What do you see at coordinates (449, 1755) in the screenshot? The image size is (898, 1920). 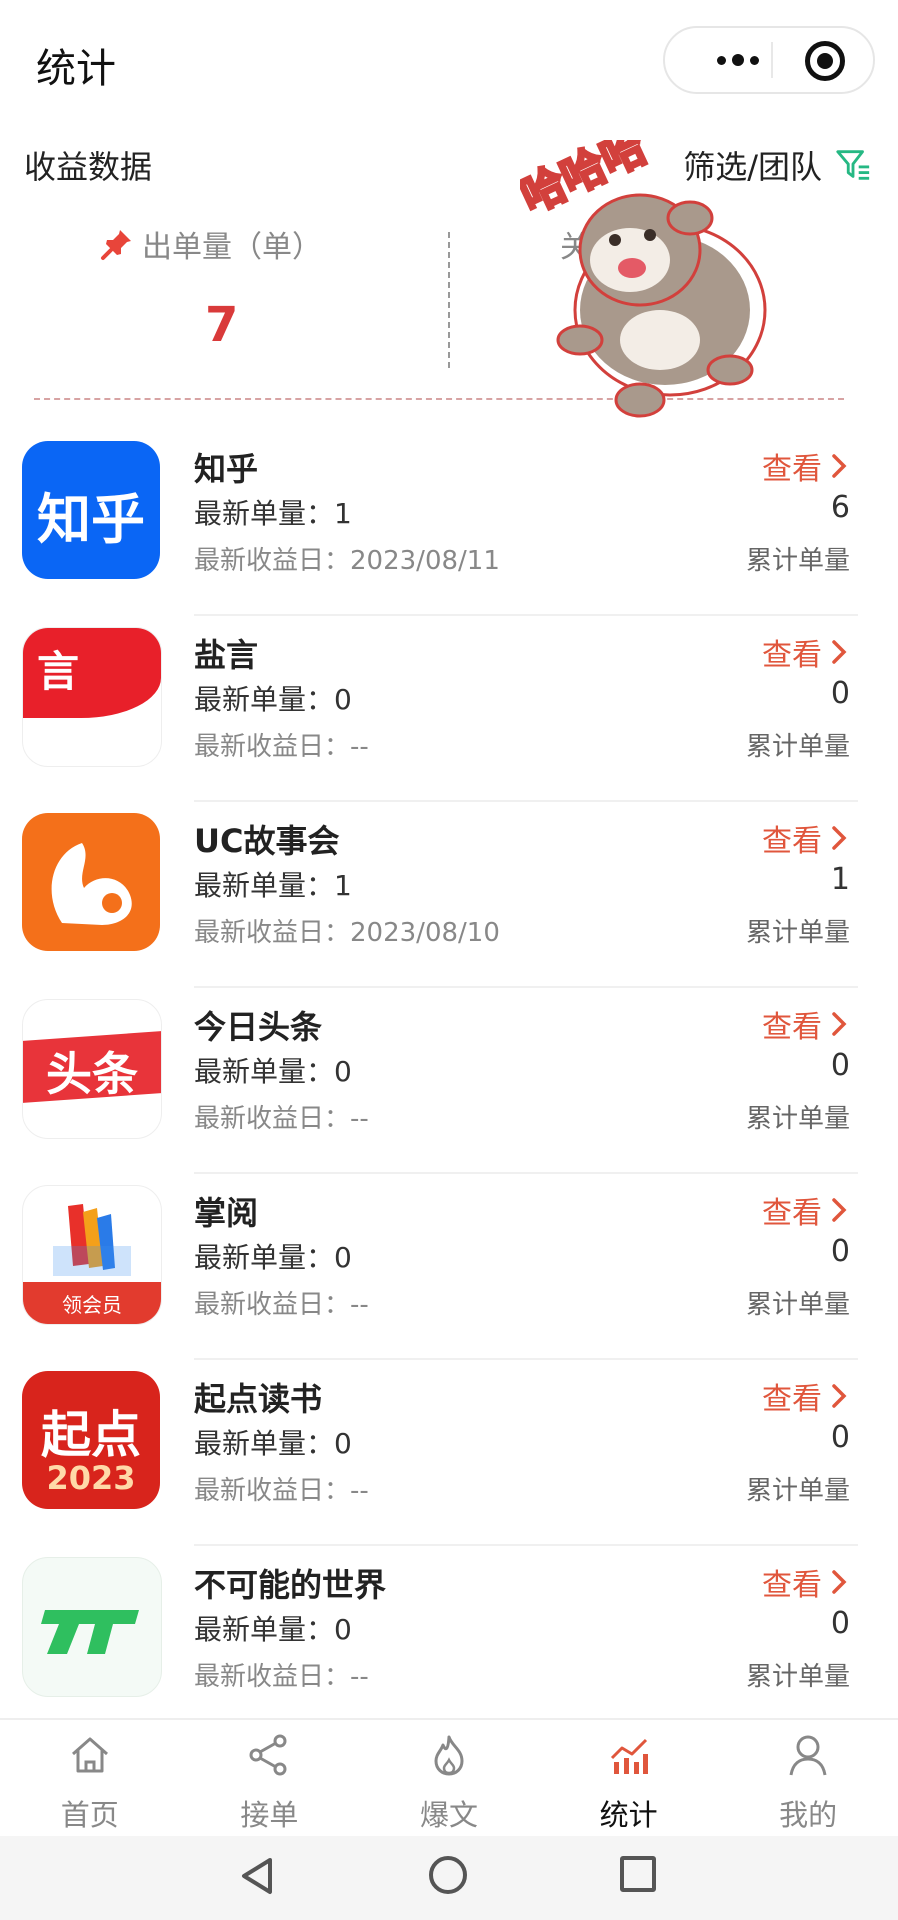 I see `flame-icon` at bounding box center [449, 1755].